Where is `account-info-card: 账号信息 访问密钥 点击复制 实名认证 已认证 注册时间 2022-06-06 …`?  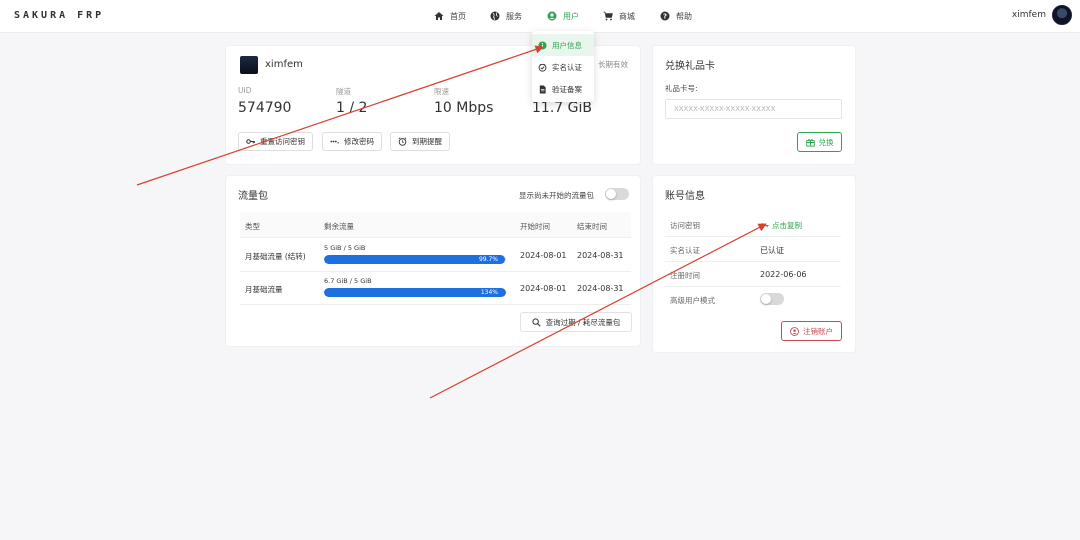 account-info-card: 账号信息 访问密钥 点击复制 实名认证 已认证 注册时间 2022-06-06 … is located at coordinates (754, 264).